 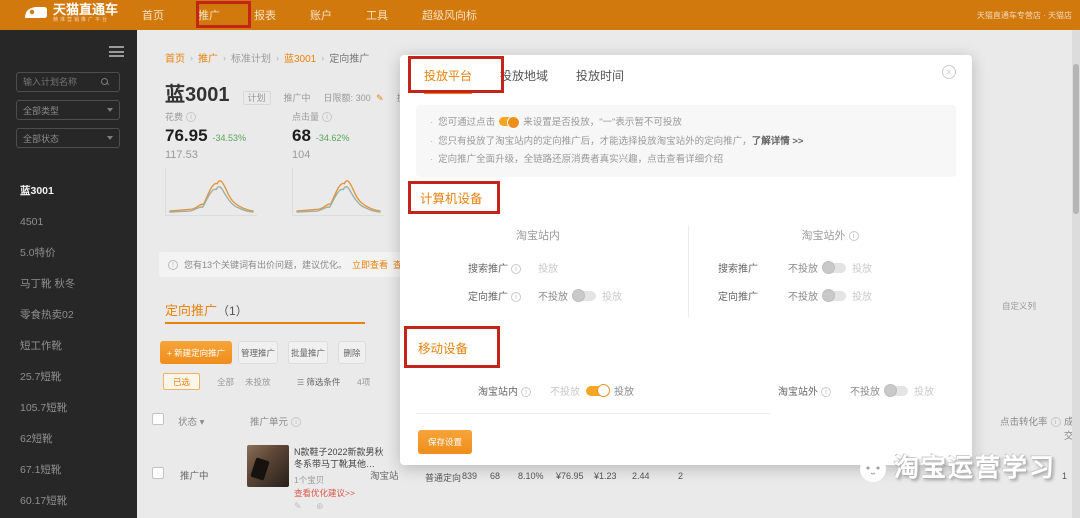 What do you see at coordinates (191, 421) in the screenshot?
I see `column-status: 状态 ▾` at bounding box center [191, 421].